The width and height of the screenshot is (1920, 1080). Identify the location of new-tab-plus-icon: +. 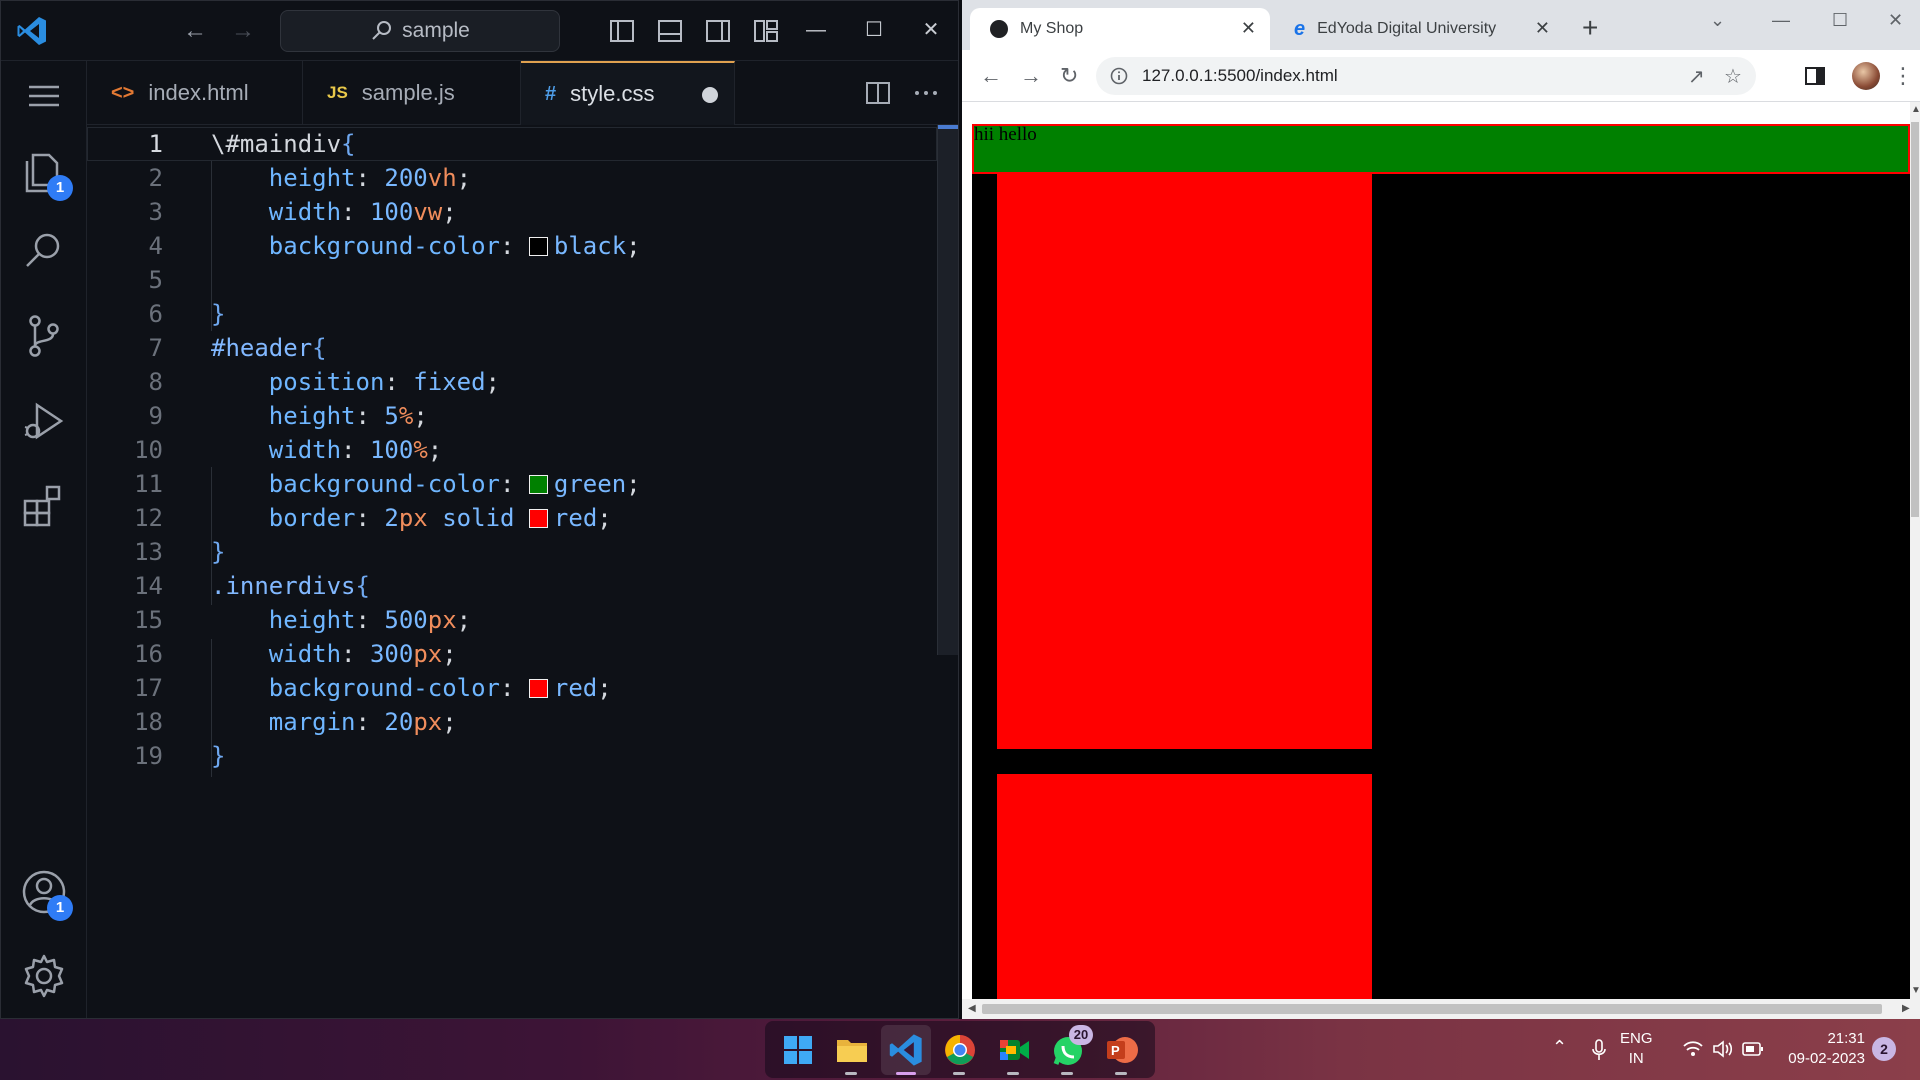
(1590, 28).